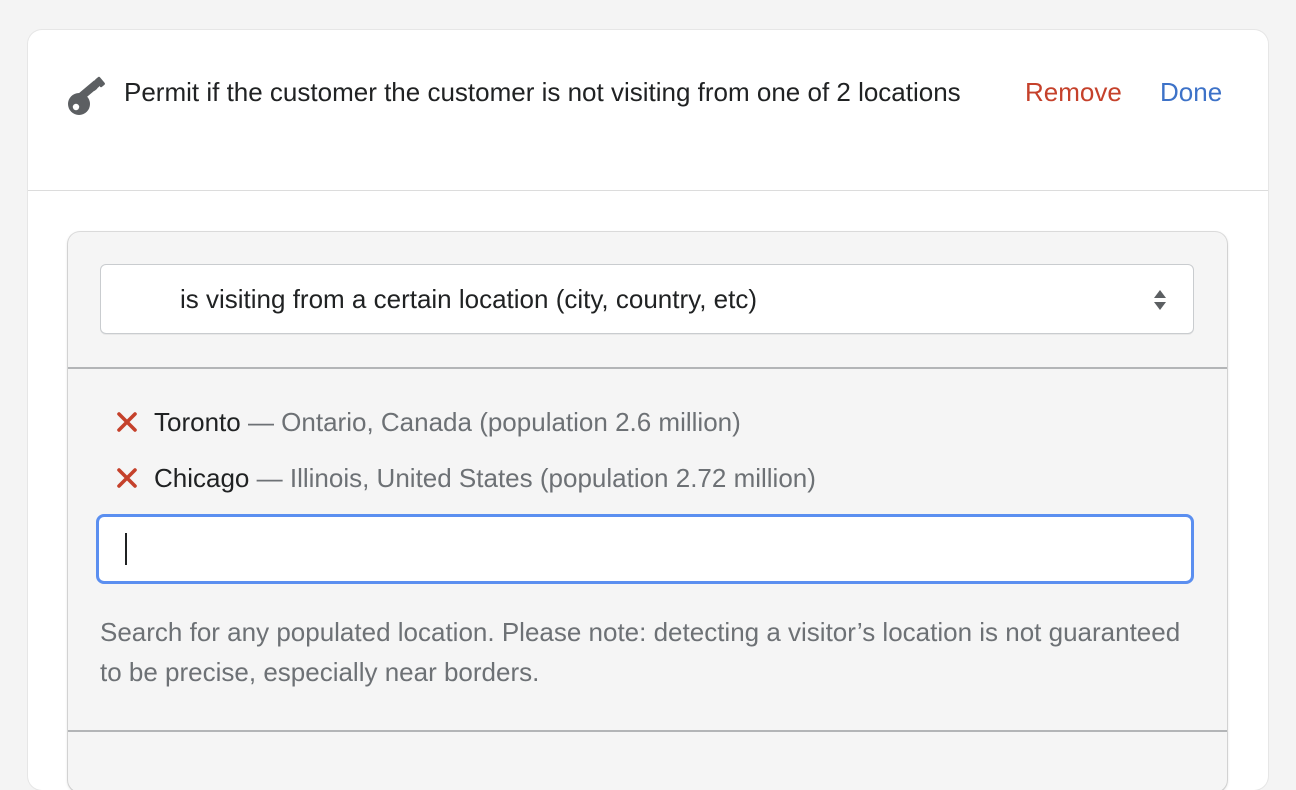 This screenshot has height=790, width=1296. I want to click on key-icon, so click(86, 95).